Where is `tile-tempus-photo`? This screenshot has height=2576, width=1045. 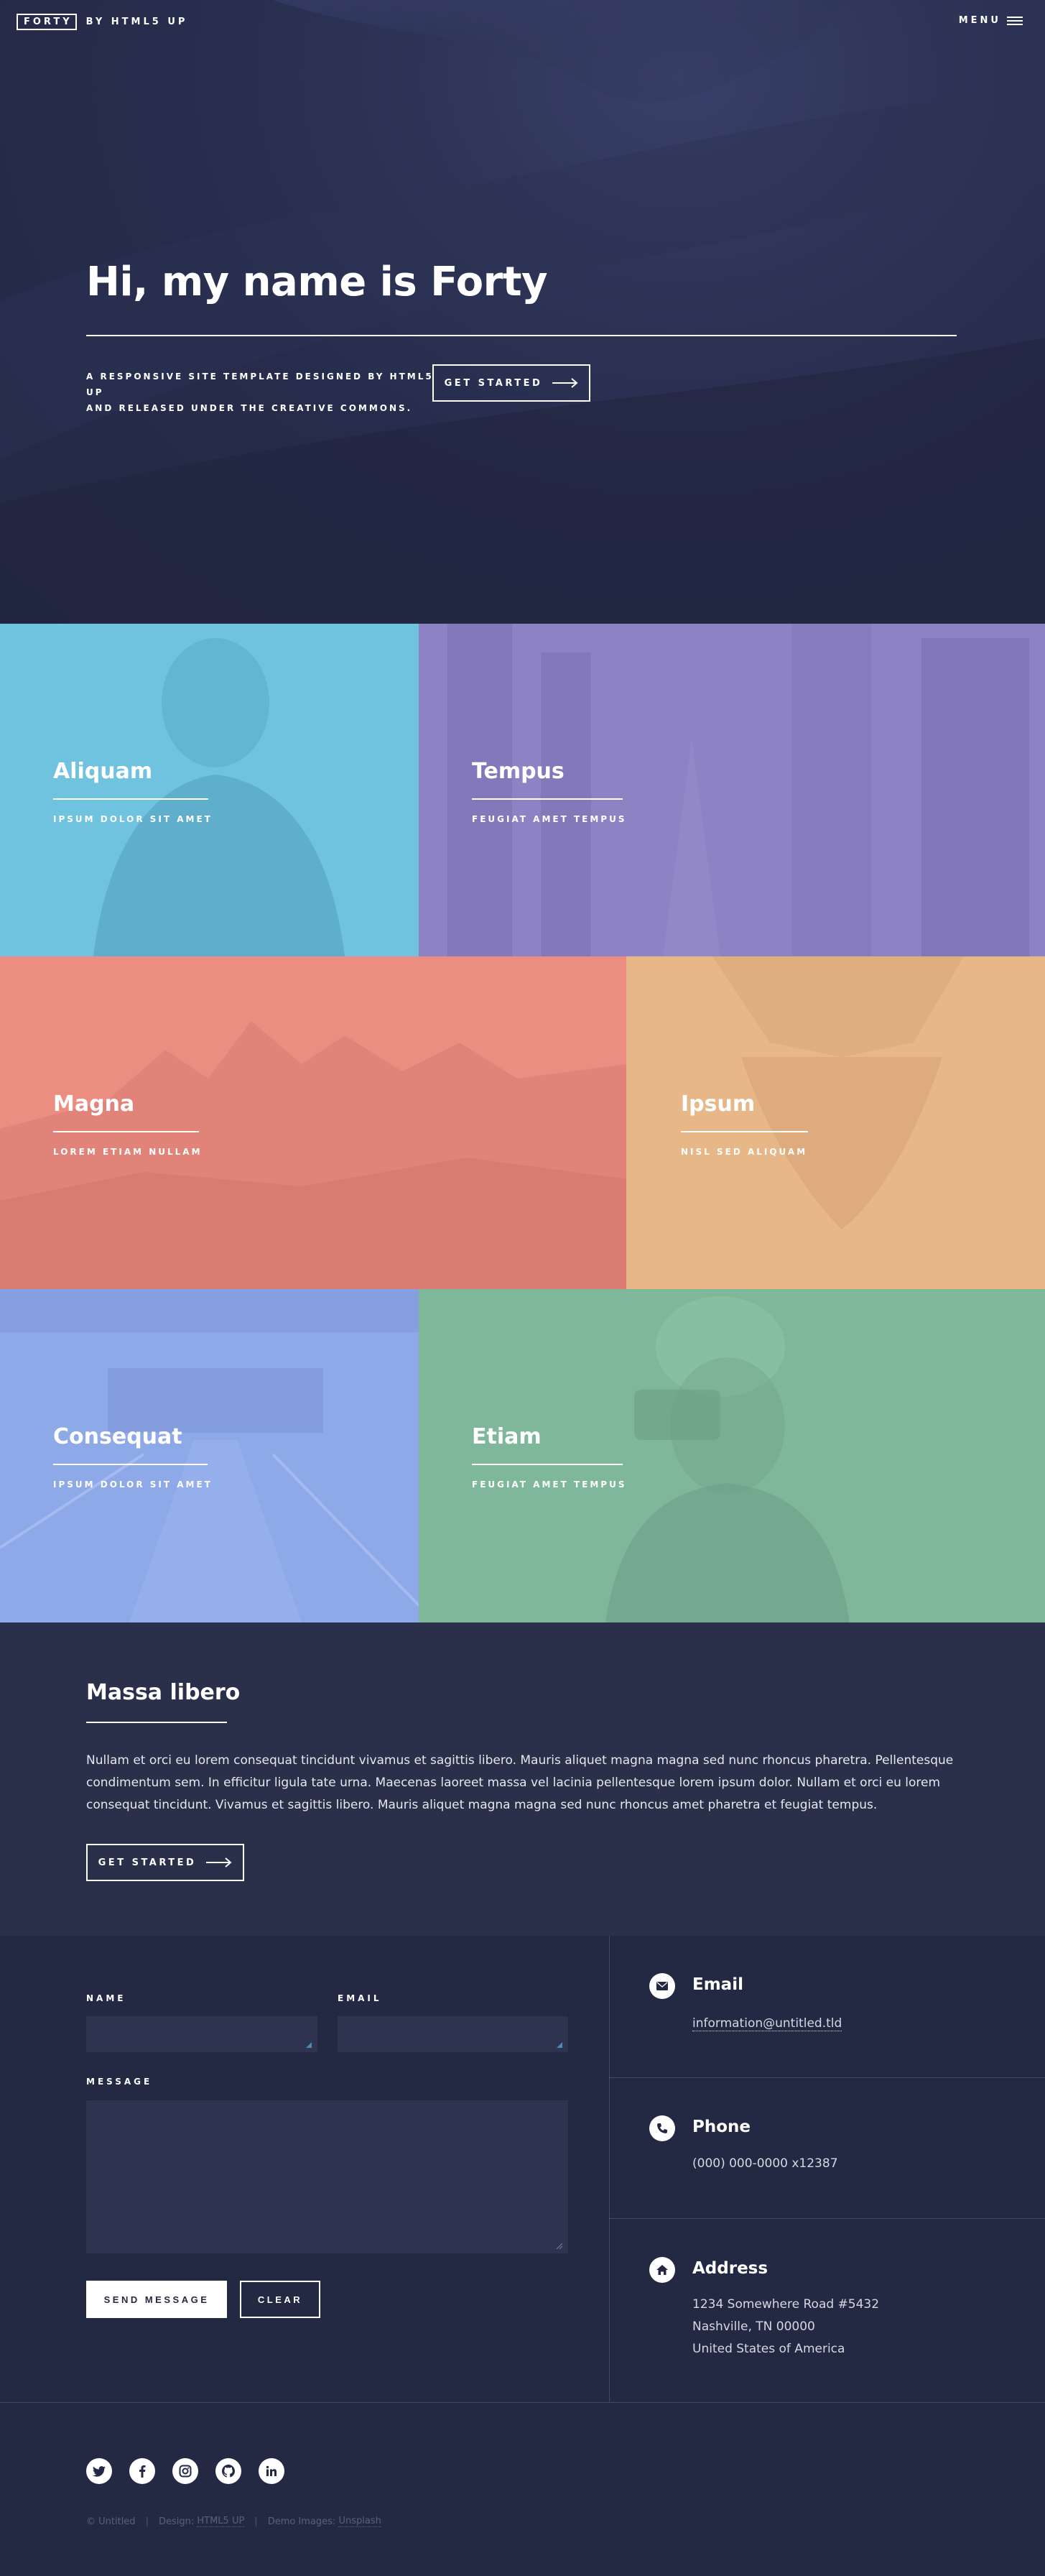 tile-tempus-photo is located at coordinates (738, 790).